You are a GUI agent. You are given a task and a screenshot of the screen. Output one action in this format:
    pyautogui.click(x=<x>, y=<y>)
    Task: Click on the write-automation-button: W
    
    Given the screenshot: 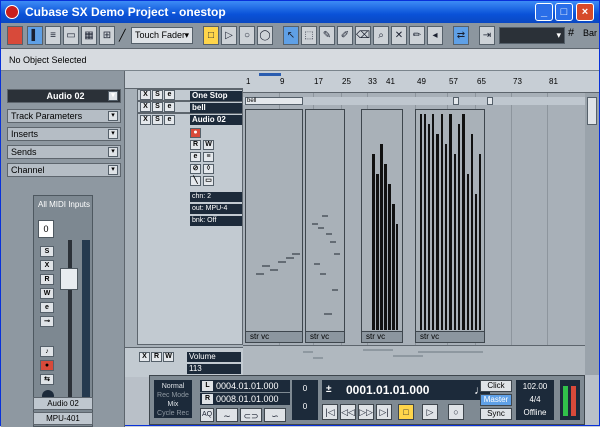 What is the action you would take?
    pyautogui.click(x=47, y=293)
    